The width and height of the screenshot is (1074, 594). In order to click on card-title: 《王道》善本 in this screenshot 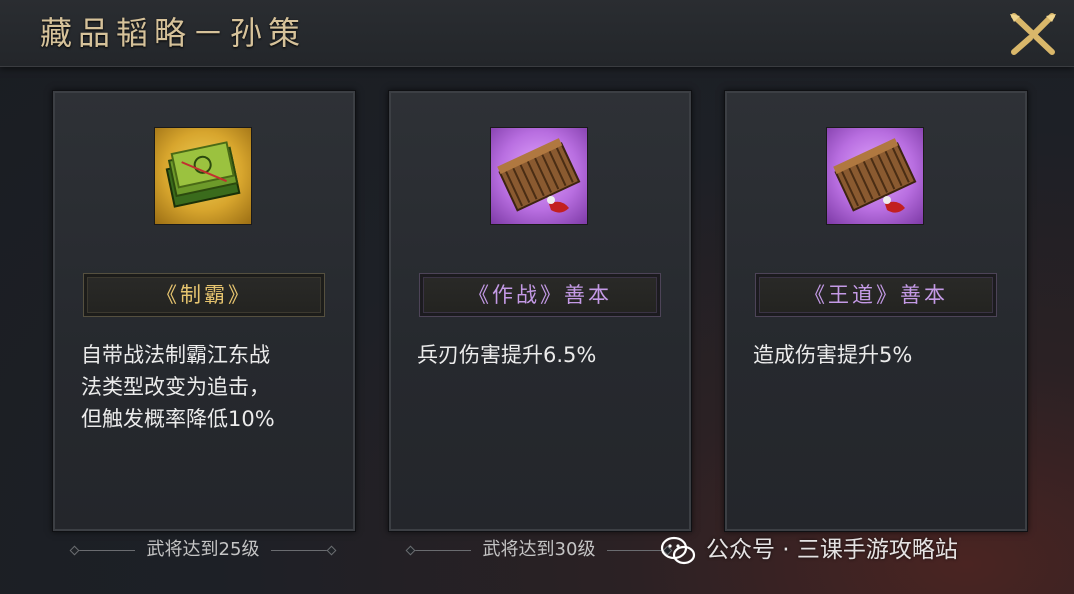, I will do `click(876, 295)`.